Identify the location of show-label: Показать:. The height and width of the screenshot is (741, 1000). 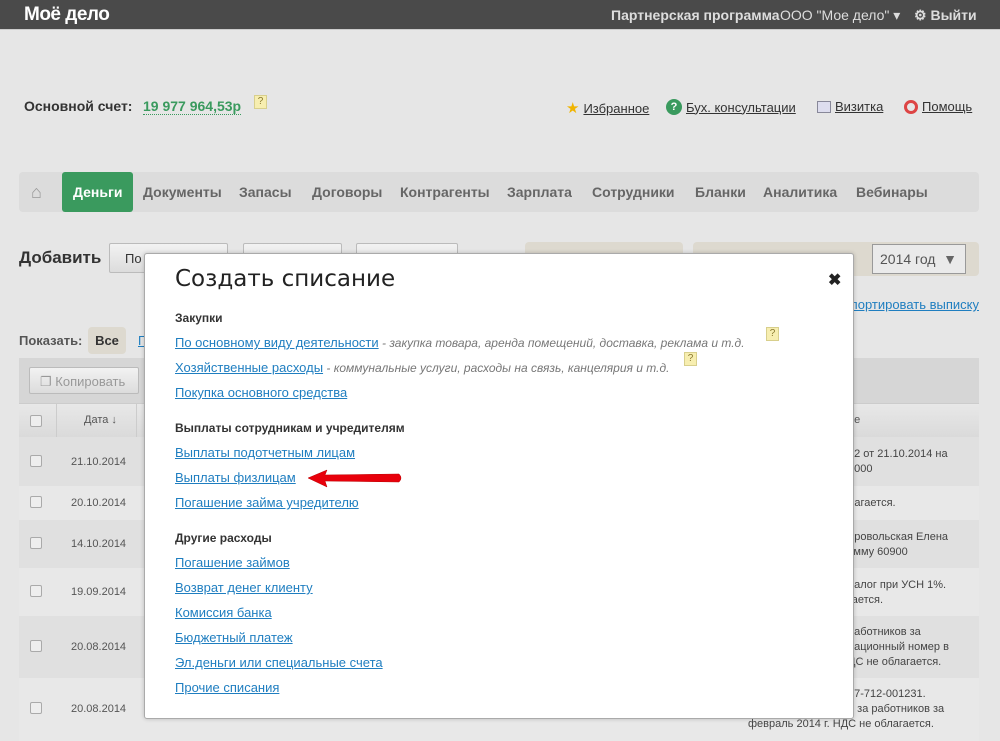
(51, 340).